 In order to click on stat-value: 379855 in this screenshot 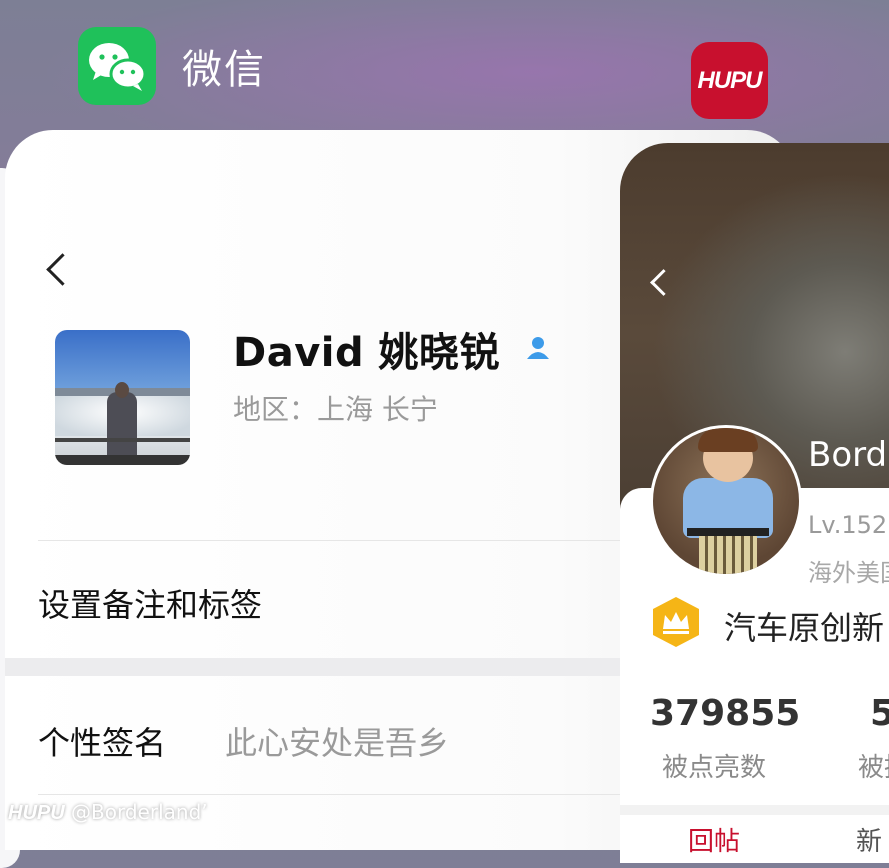, I will do `click(725, 713)`.